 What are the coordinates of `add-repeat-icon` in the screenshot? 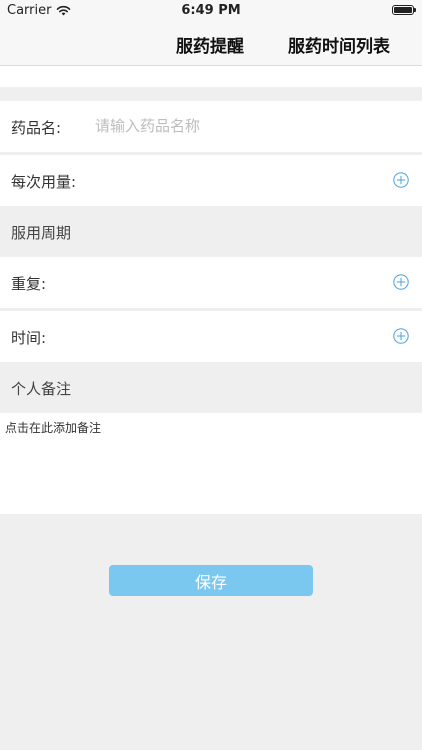 It's located at (401, 282).